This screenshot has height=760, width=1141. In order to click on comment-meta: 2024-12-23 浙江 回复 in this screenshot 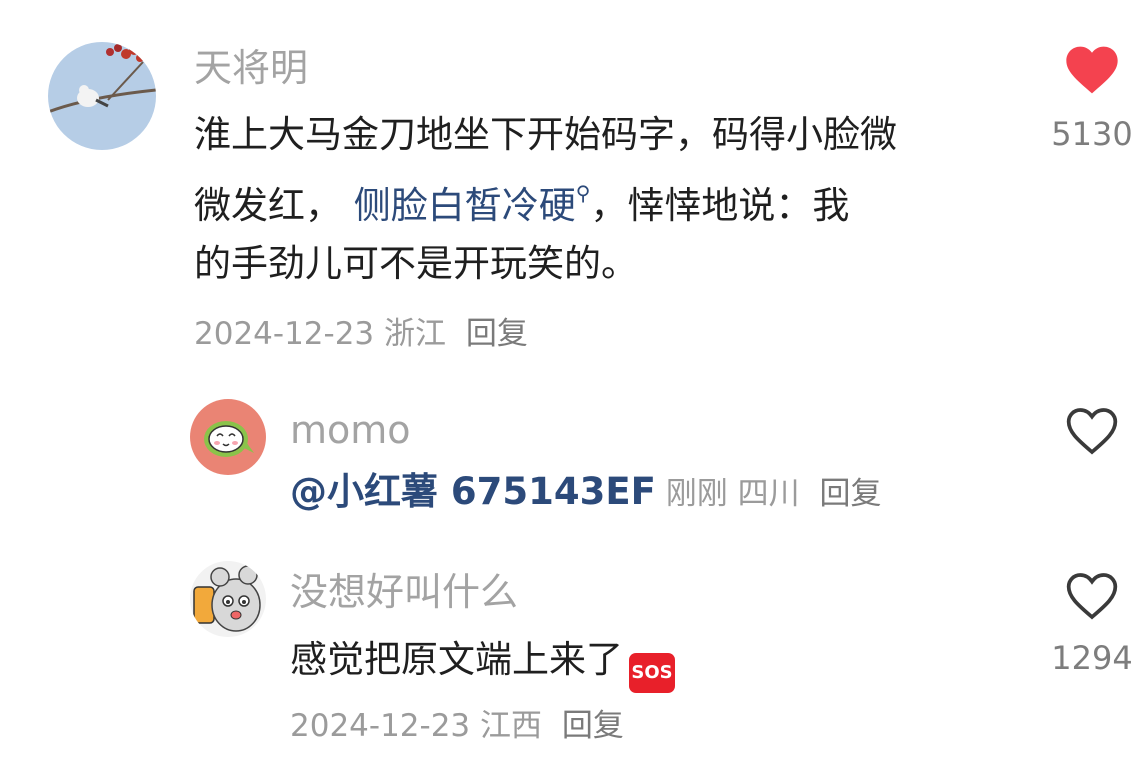, I will do `click(361, 334)`.